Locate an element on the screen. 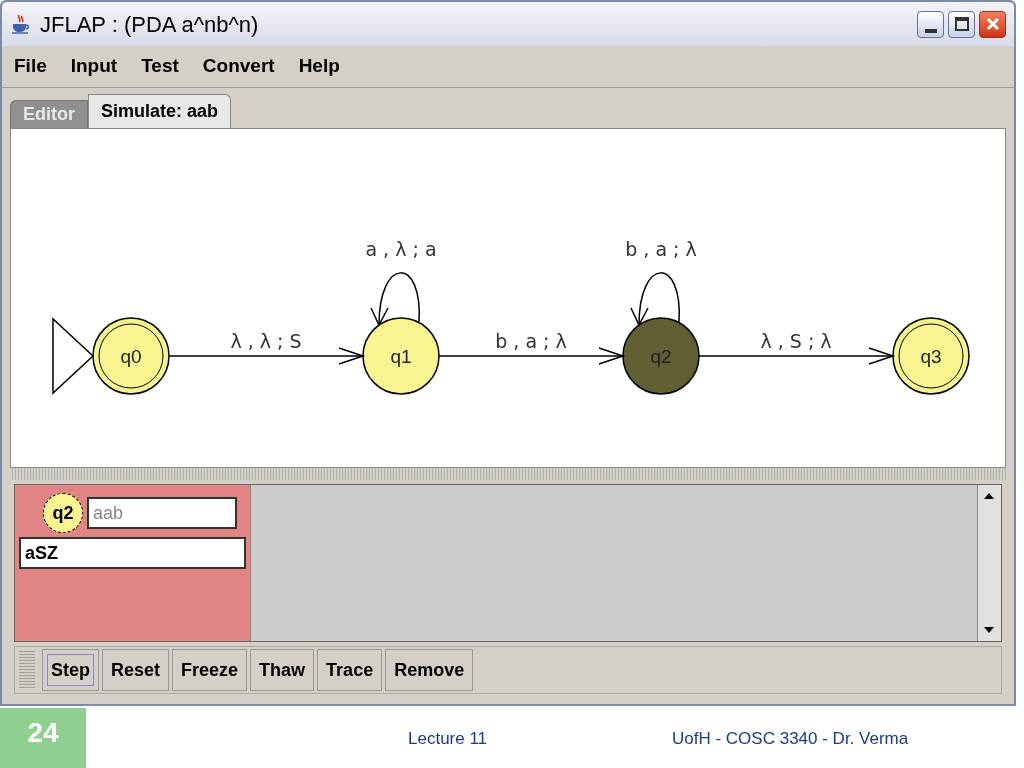  toolbar-button: Remove is located at coordinates (429, 670).